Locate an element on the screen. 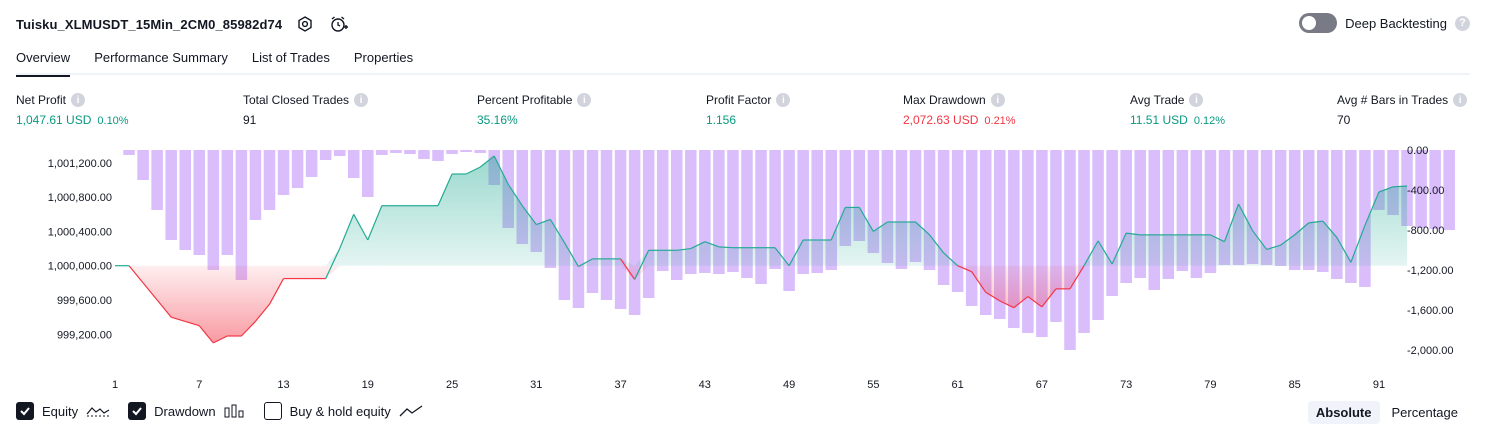 The image size is (1486, 438). legend-drawdown: Drawdown is located at coordinates (186, 411).